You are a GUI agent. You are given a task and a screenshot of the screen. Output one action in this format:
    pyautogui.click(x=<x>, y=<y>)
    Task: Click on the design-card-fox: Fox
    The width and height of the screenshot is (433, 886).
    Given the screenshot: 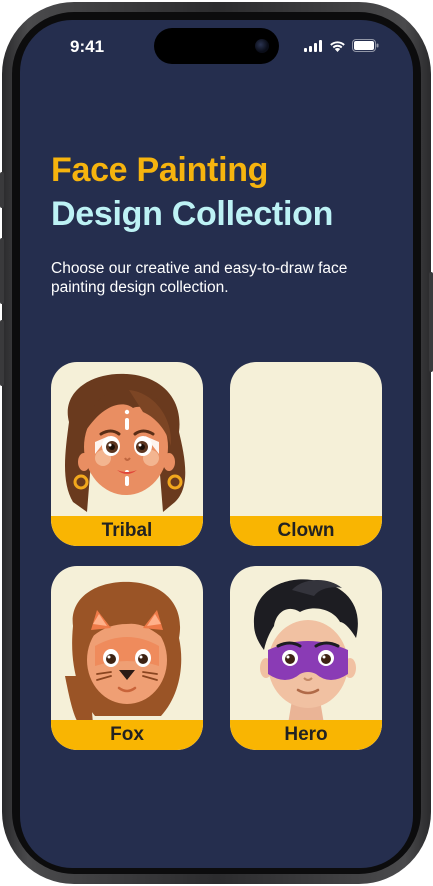 What is the action you would take?
    pyautogui.click(x=127, y=658)
    